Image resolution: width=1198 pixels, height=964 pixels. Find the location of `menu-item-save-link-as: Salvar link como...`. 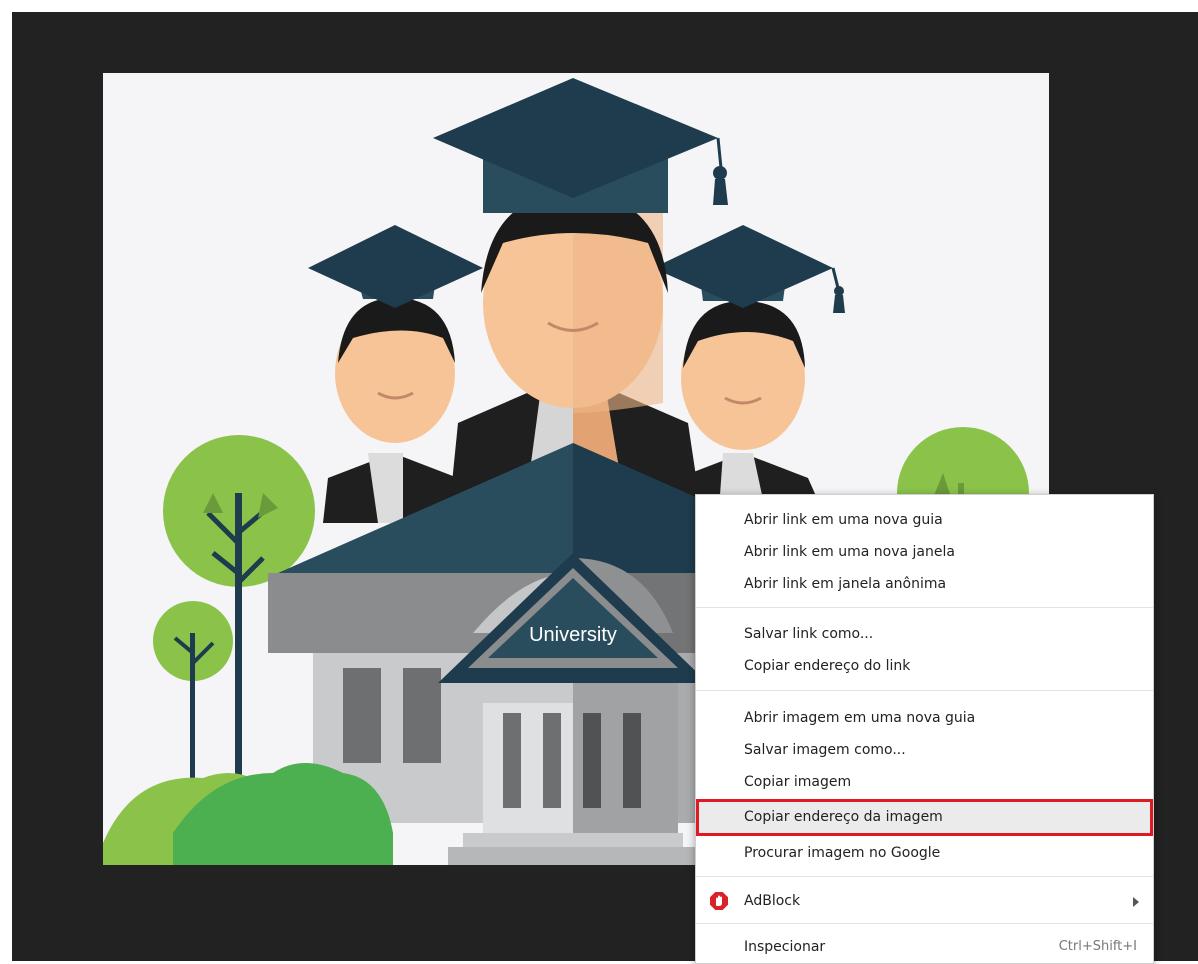

menu-item-save-link-as: Salvar link como... is located at coordinates (924, 634).